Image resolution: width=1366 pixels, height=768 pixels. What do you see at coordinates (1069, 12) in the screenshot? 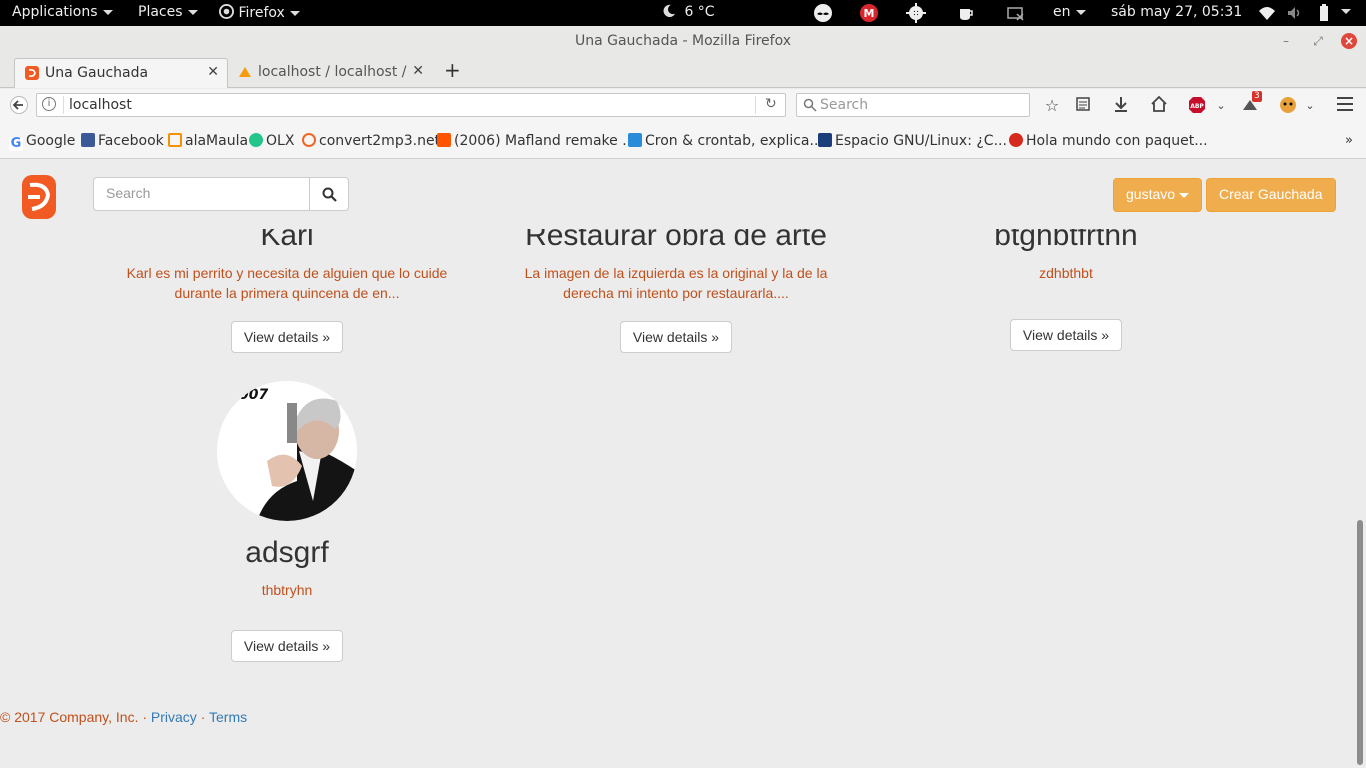
I see `language-selector: en` at bounding box center [1069, 12].